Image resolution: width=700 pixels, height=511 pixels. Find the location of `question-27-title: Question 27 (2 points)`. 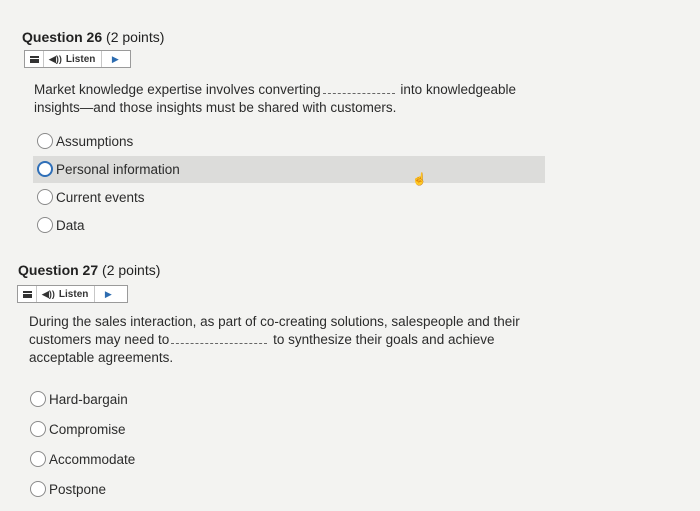

question-27-title: Question 27 (2 points) is located at coordinates (89, 270).